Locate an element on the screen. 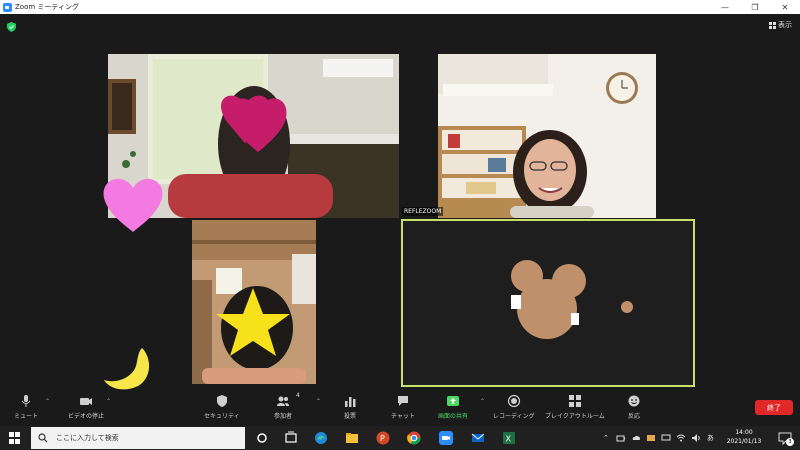 This screenshot has width=800, height=450. svg-text: P is located at coordinates (382, 438).